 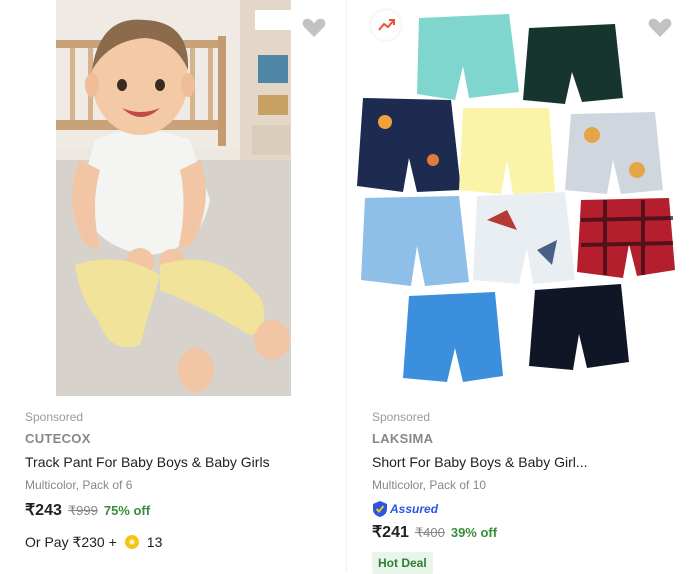 I want to click on product-variant: Multicolor, Pack of 6, so click(x=79, y=485).